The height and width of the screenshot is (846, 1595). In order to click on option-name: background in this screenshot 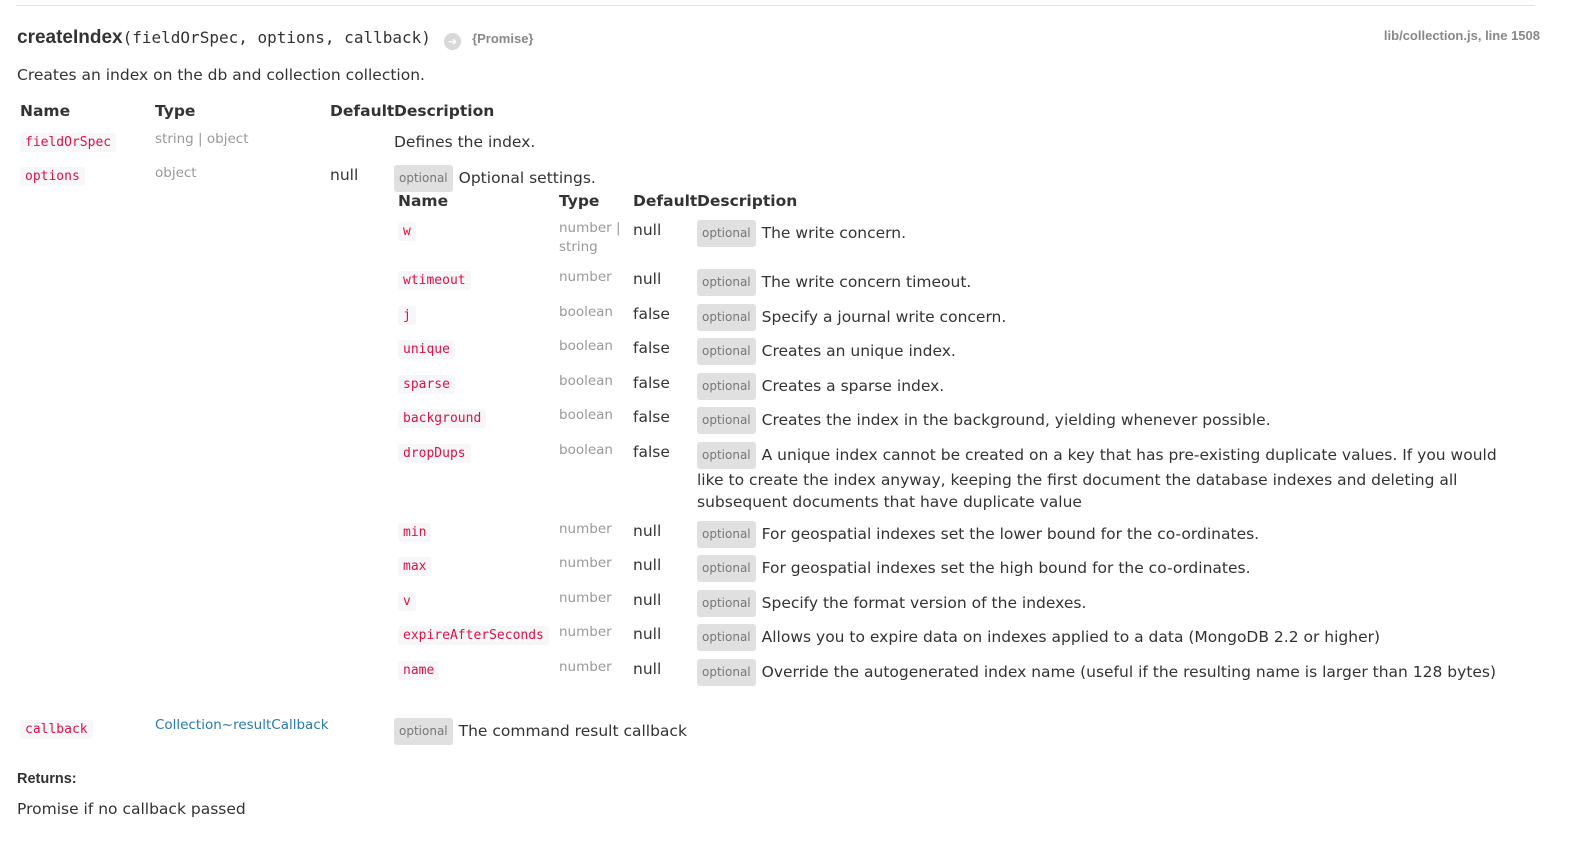, I will do `click(442, 418)`.